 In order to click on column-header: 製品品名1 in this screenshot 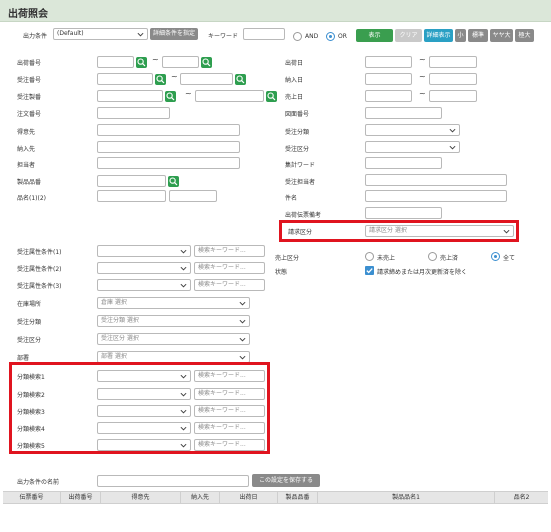, I will do `click(406, 498)`.